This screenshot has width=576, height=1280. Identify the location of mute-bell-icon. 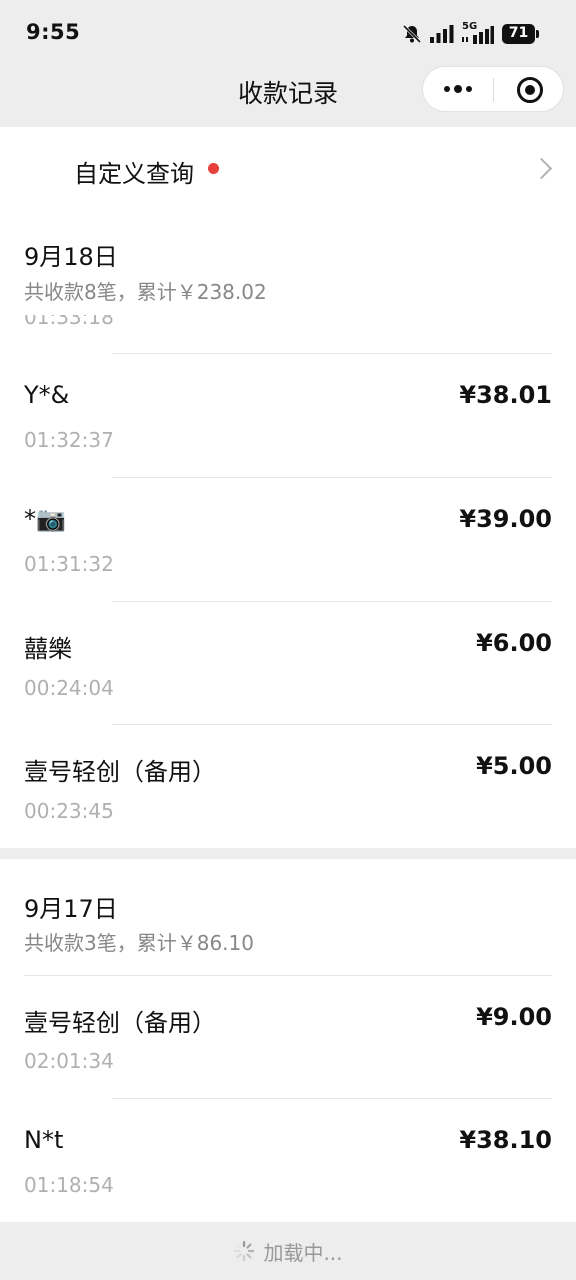
(412, 34).